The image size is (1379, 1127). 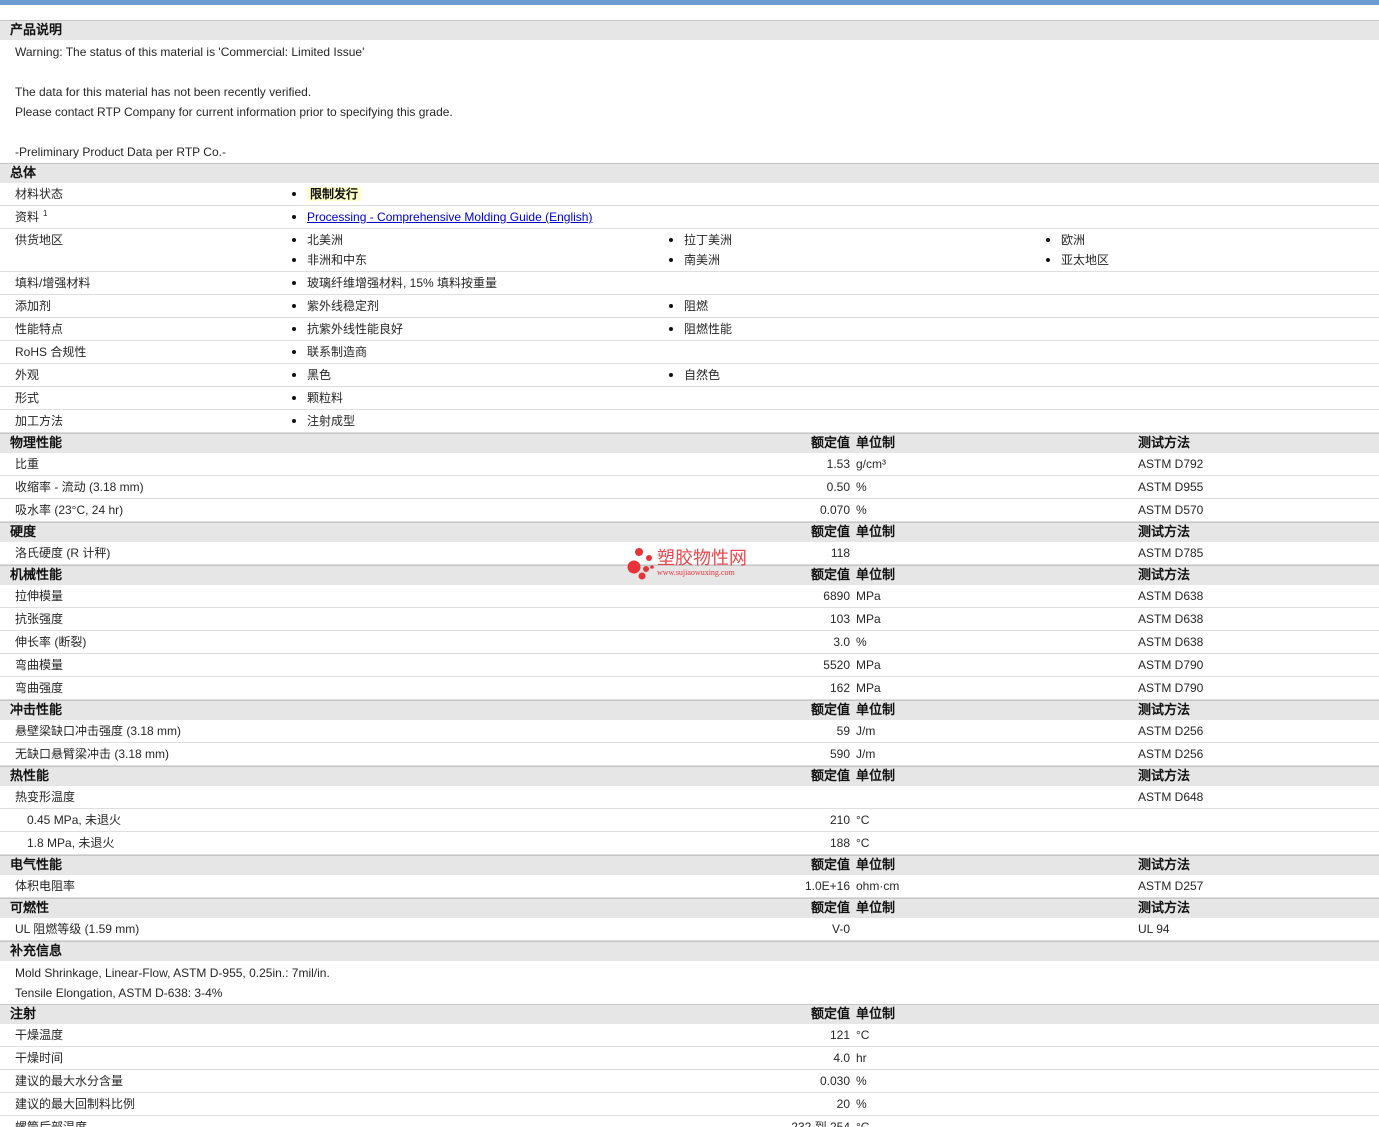 I want to click on property-value: 210, so click(x=839, y=820).